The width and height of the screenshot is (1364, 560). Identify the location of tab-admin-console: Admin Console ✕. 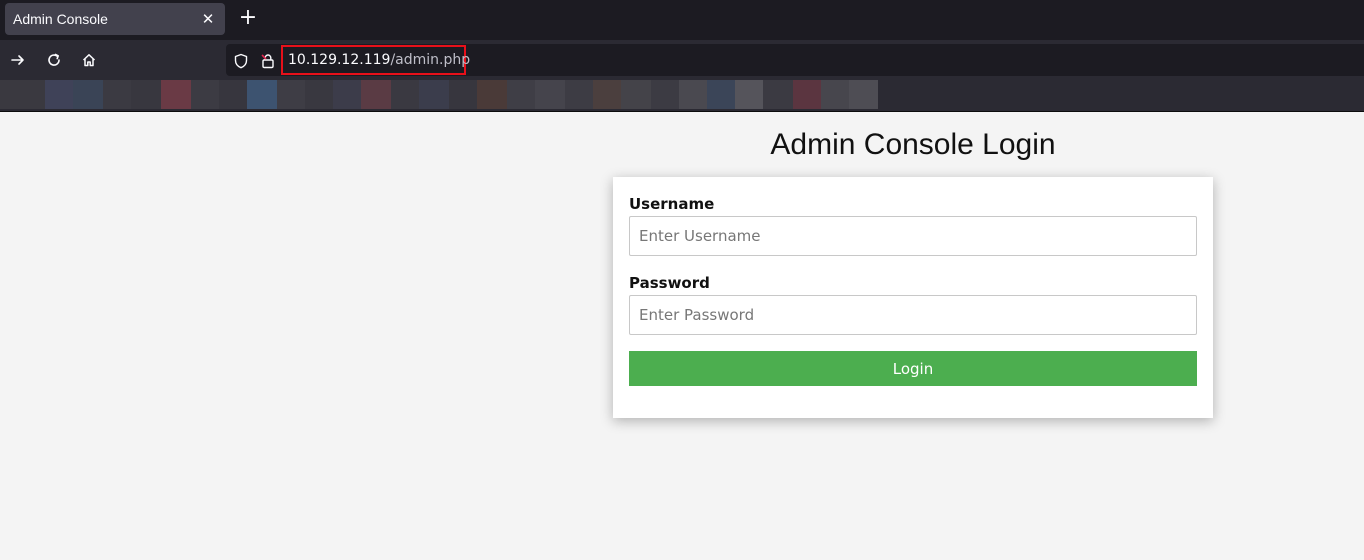
(115, 19).